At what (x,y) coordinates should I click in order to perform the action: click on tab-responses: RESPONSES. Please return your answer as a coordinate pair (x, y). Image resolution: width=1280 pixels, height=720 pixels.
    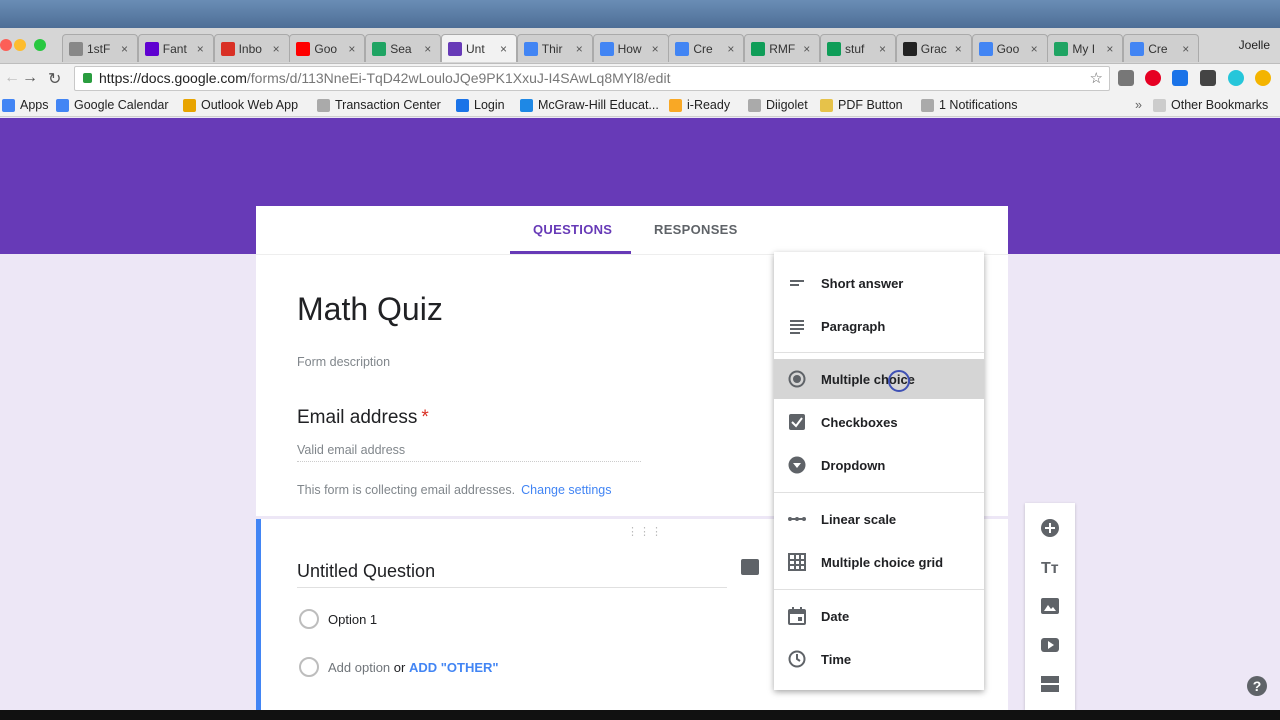
    Looking at the image, I should click on (696, 229).